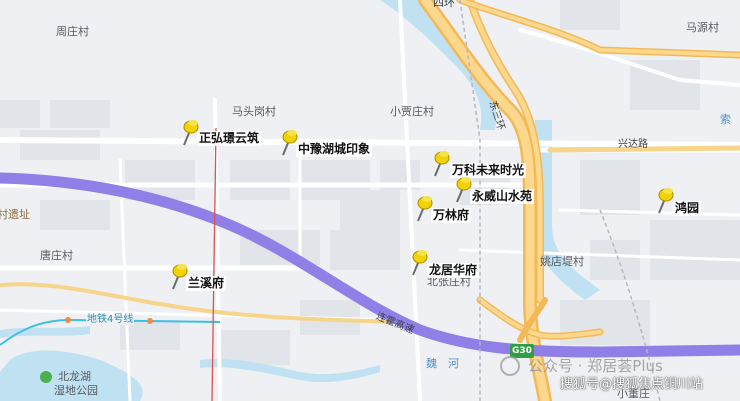  Describe the element at coordinates (334, 150) in the screenshot. I see `poi-label-zhongyu: 中豫湖城印象` at that location.